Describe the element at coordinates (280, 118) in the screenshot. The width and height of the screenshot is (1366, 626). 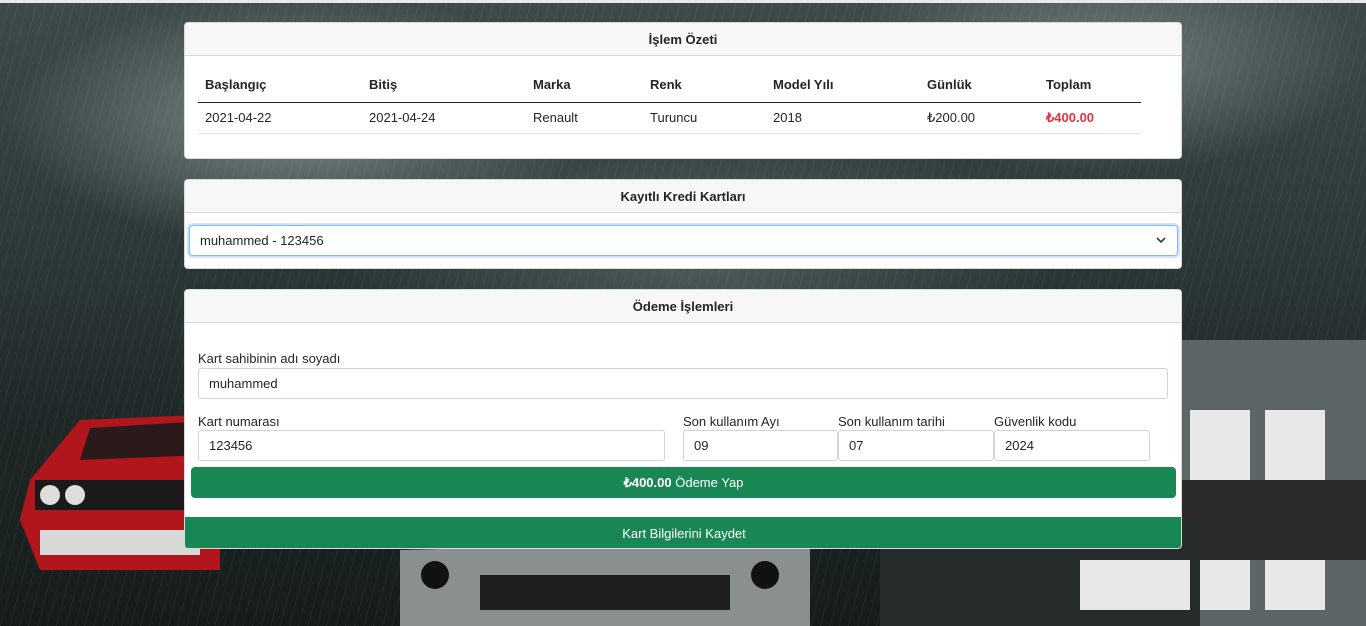
I see `cell-start: 2021-04-22` at that location.